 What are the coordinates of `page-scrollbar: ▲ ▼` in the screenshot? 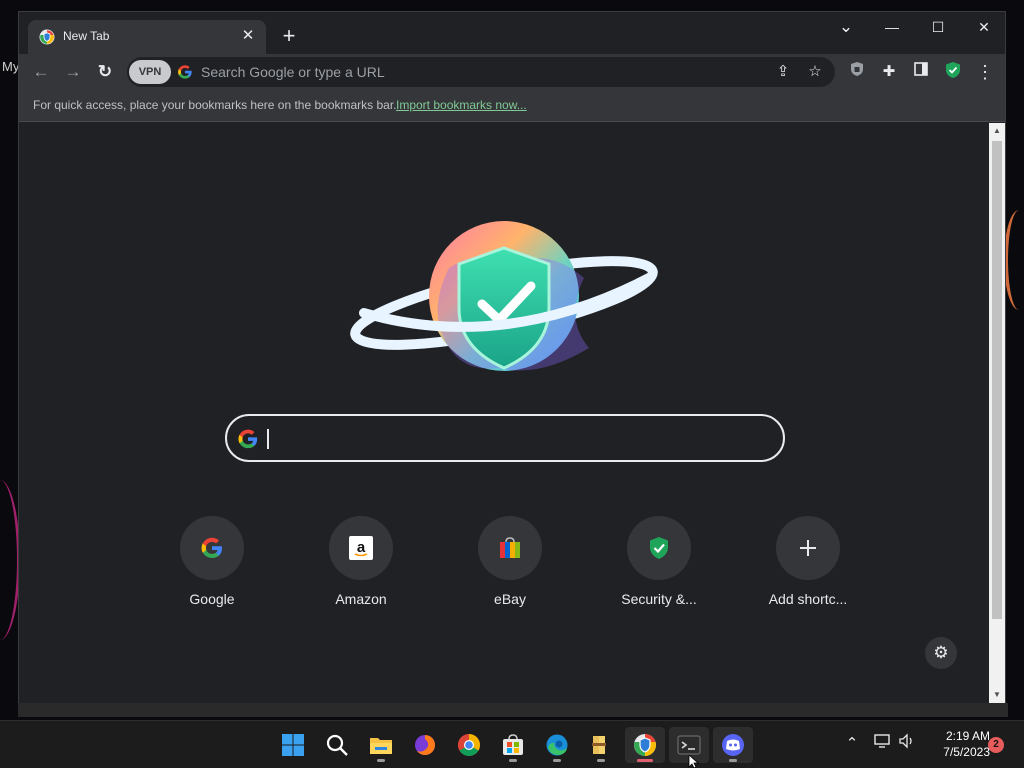 It's located at (997, 413).